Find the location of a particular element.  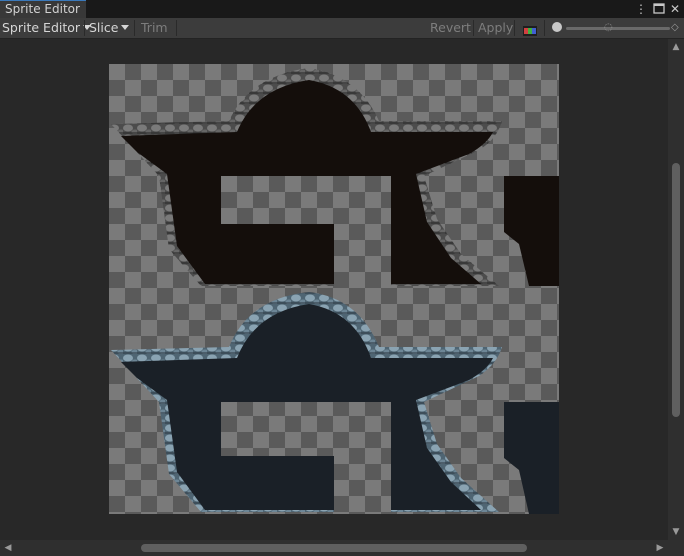

trim-button: Trim is located at coordinates (154, 28).